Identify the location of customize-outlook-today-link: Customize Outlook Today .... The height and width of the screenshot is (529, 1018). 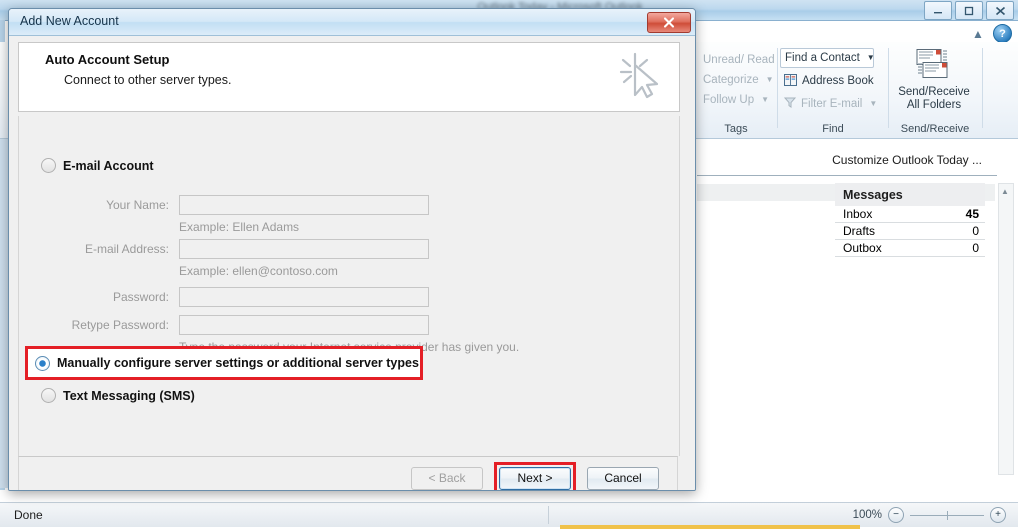
(907, 160).